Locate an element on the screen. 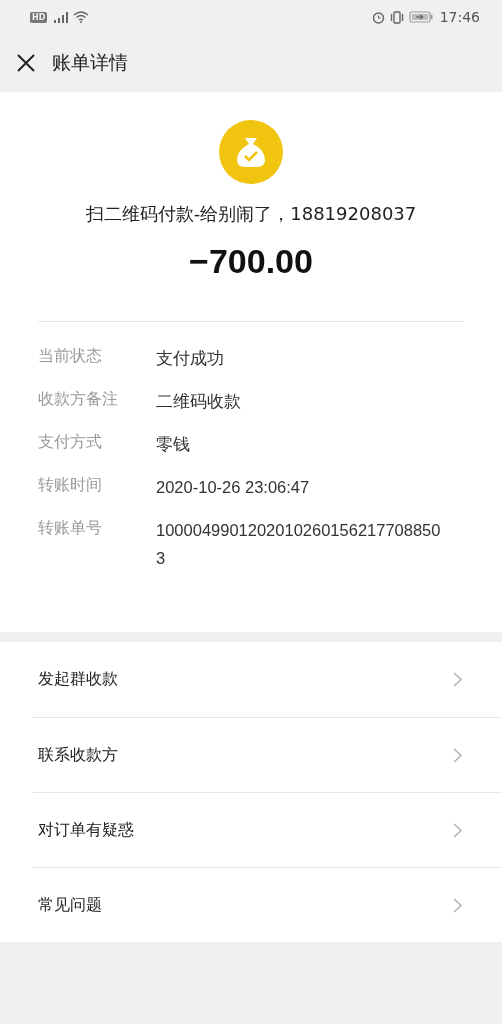 The height and width of the screenshot is (1024, 502). vibrate-icon is located at coordinates (396, 17).